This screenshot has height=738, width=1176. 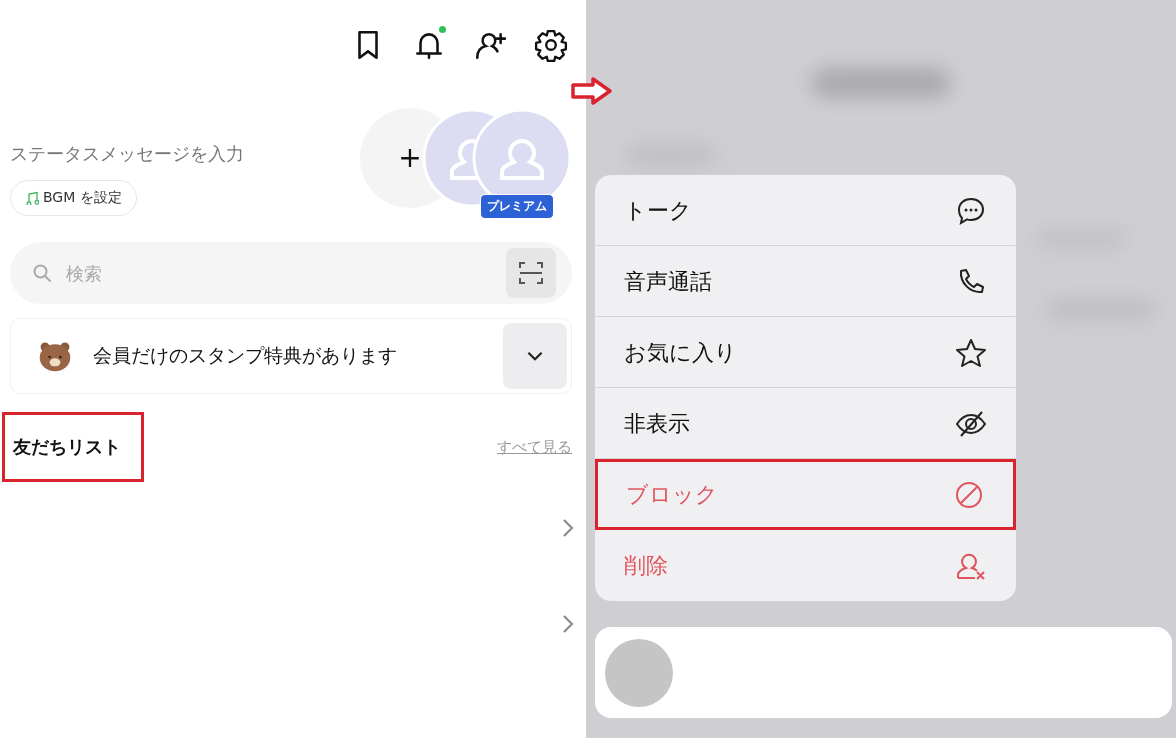 What do you see at coordinates (73, 447) in the screenshot?
I see `section-title: 友だちリスト` at bounding box center [73, 447].